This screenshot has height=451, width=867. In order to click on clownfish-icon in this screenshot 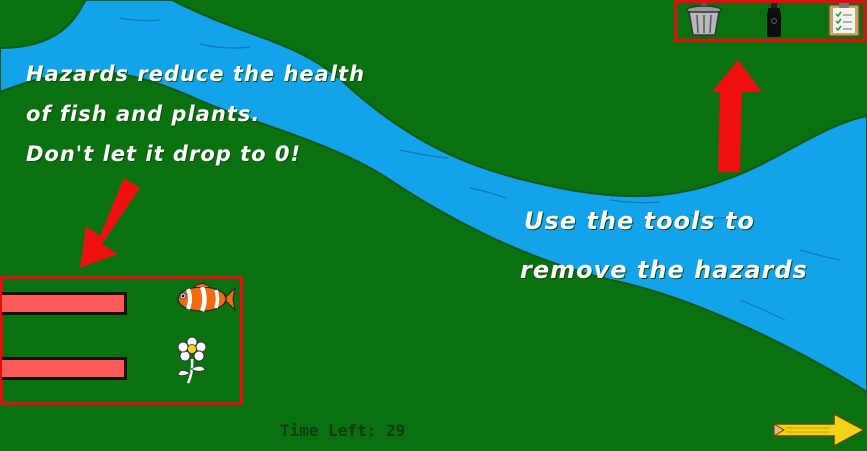, I will do `click(206, 297)`.